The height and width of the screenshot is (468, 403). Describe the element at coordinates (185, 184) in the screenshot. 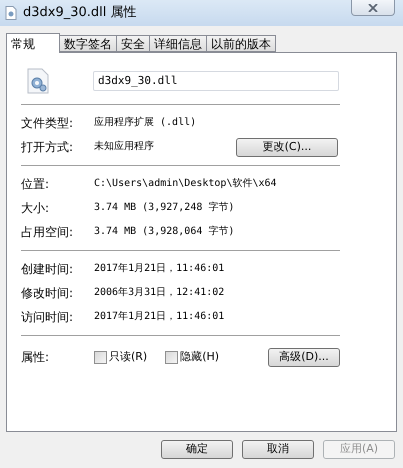

I see `field-value: C:\Users\admin\Desktop\软件\x64` at that location.